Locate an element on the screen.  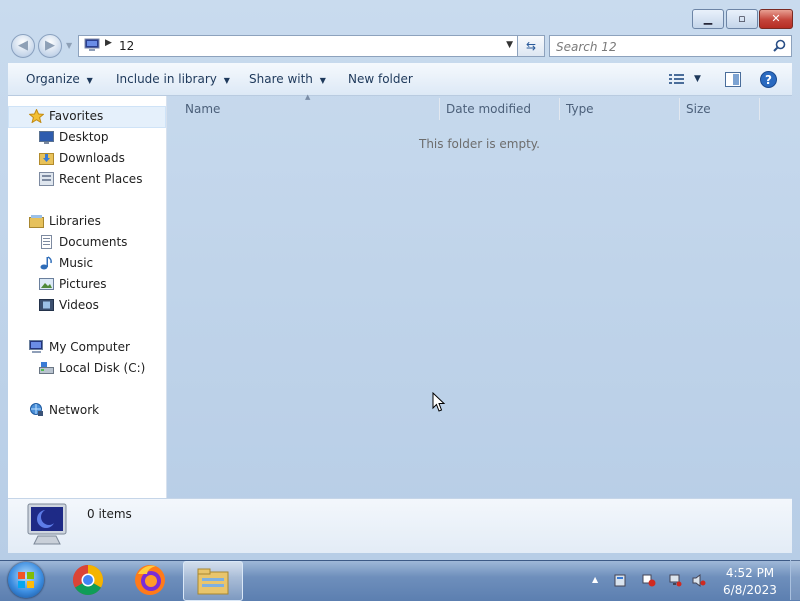
system-clock: 4:52 PM 6/8/2023 is located at coordinates (750, 582).